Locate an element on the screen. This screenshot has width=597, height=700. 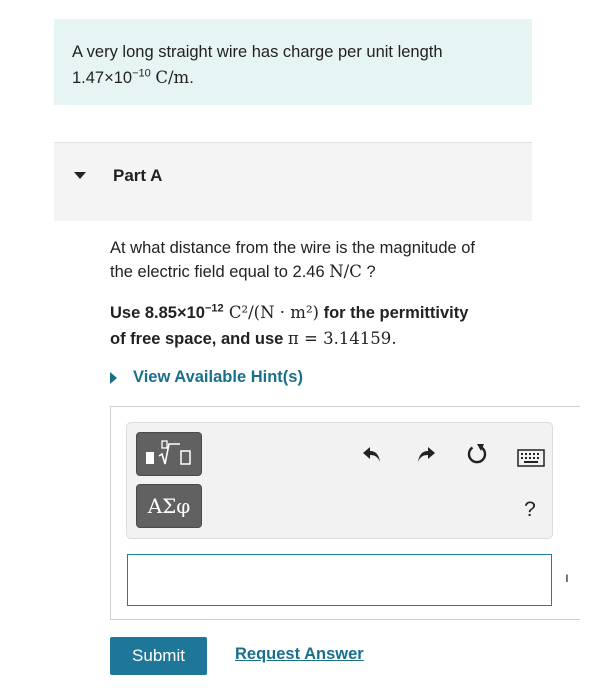
question-line2-suffix: ? is located at coordinates (368, 272).